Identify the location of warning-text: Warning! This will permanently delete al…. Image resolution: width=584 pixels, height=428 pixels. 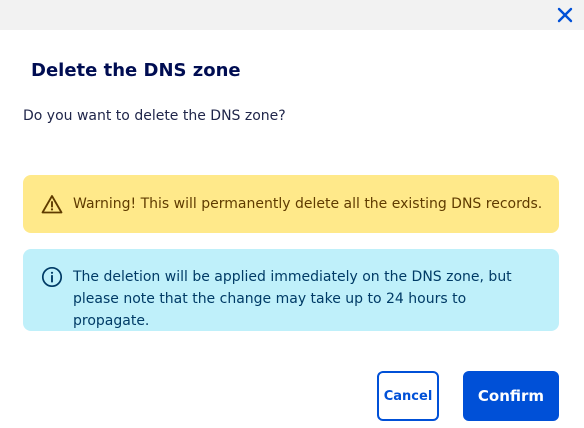
(308, 204).